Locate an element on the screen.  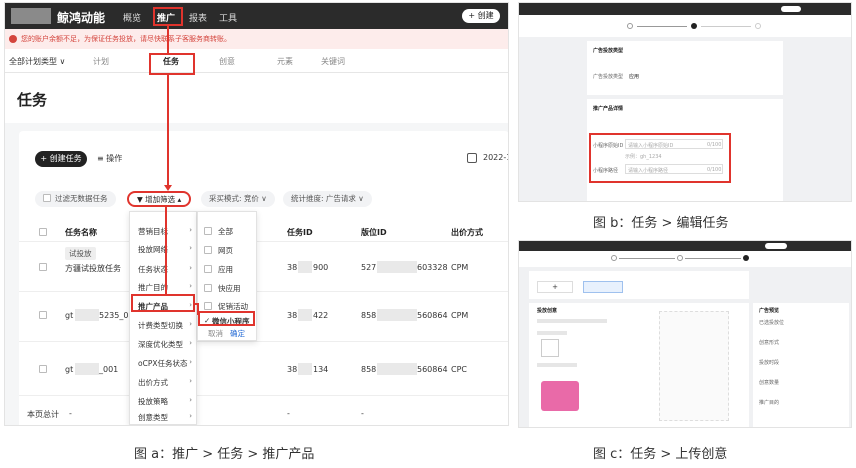
task-name: 方疆试投放任务 is located at coordinates (93, 268).